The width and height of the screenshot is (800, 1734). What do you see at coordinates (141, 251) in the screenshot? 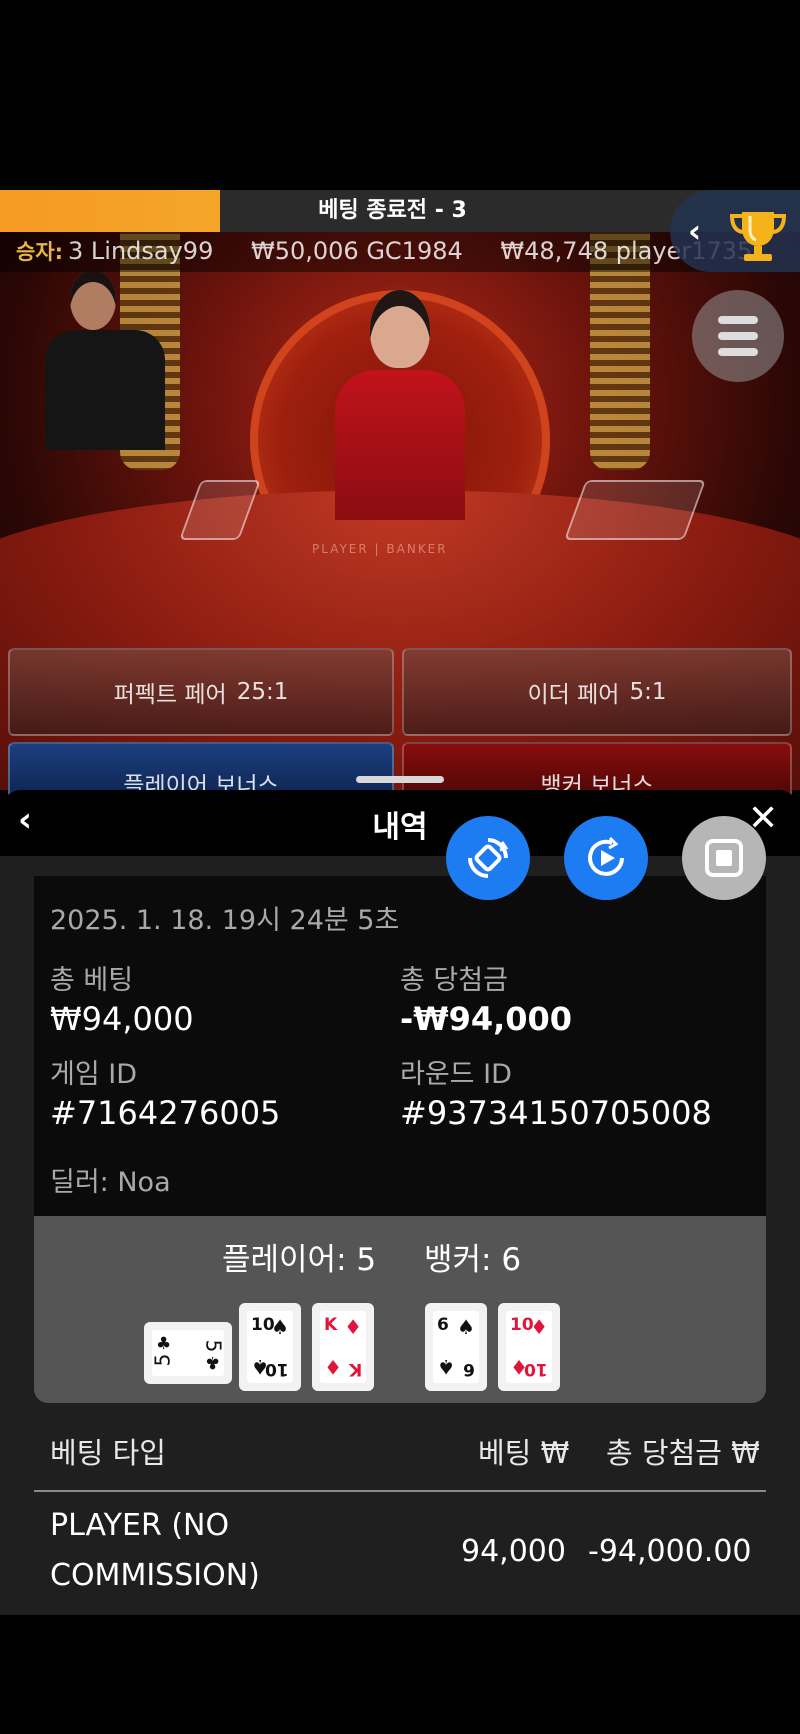
I see `winner-entry: 3 Lindsay99` at bounding box center [141, 251].